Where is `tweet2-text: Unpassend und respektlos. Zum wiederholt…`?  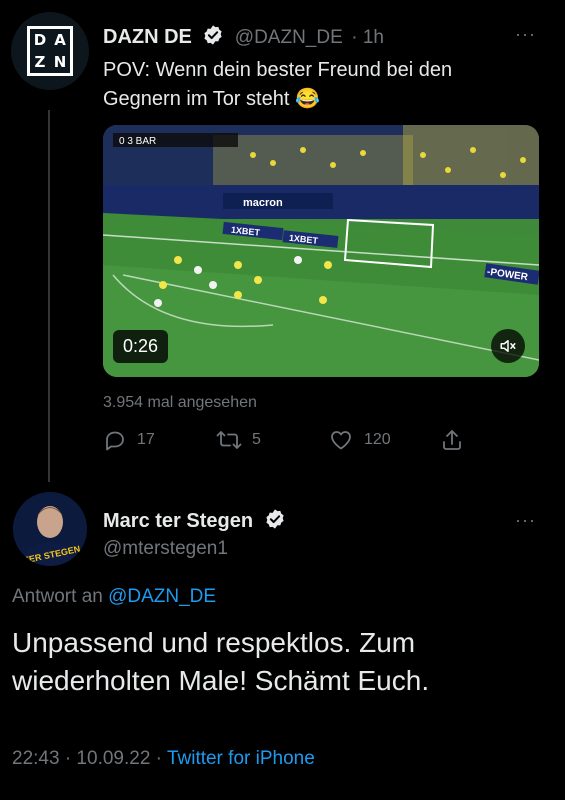
tweet2-text: Unpassend und respektlos. Zum wiederholt… is located at coordinates (221, 661).